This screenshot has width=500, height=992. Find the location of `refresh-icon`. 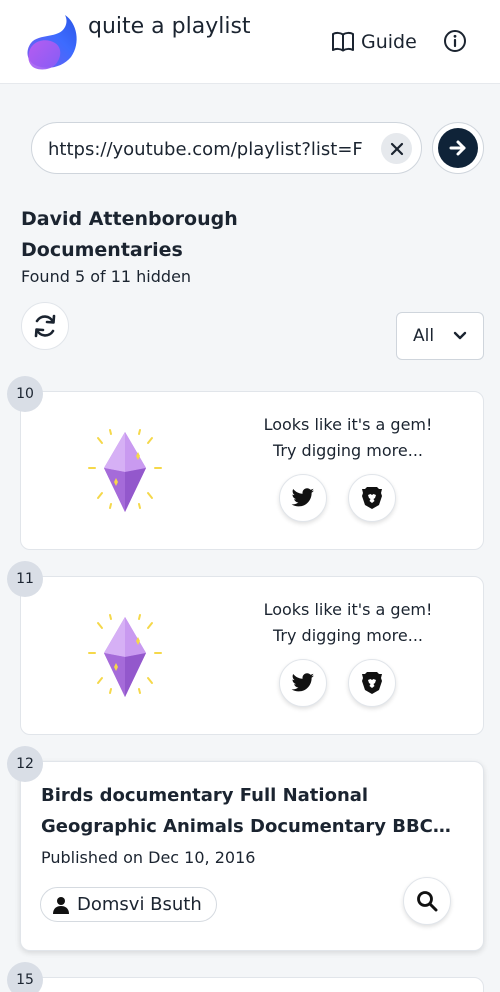

refresh-icon is located at coordinates (45, 326).